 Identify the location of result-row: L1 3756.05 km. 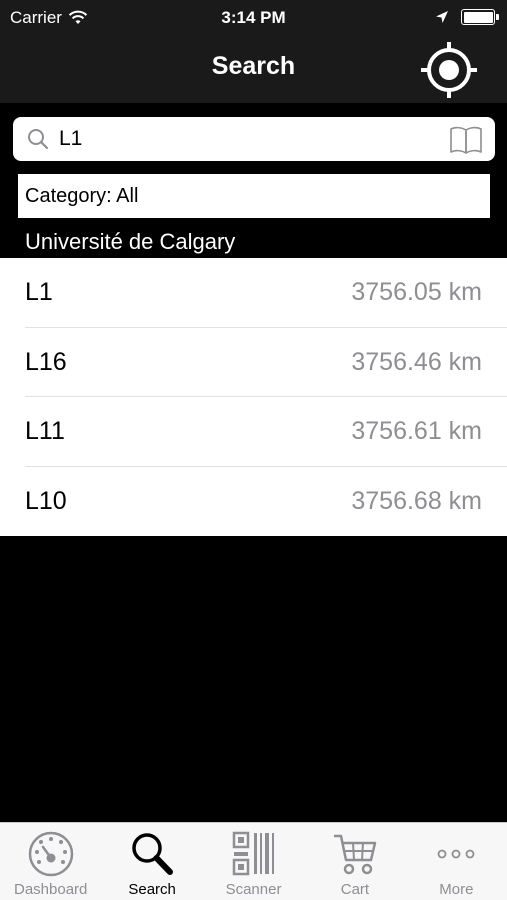
(253, 293).